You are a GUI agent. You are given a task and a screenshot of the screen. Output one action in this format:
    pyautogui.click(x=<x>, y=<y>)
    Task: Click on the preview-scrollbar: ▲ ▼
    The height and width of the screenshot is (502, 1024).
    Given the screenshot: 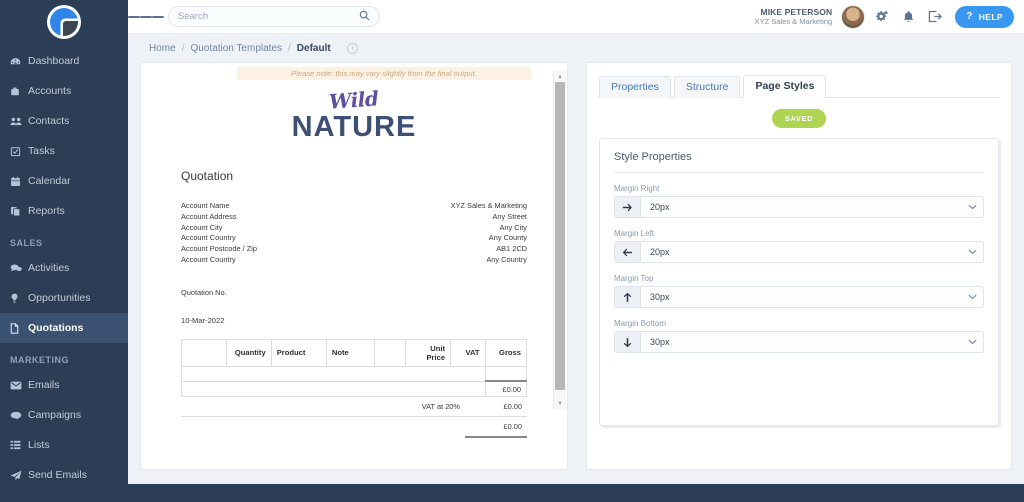 What is the action you would take?
    pyautogui.click(x=559, y=240)
    